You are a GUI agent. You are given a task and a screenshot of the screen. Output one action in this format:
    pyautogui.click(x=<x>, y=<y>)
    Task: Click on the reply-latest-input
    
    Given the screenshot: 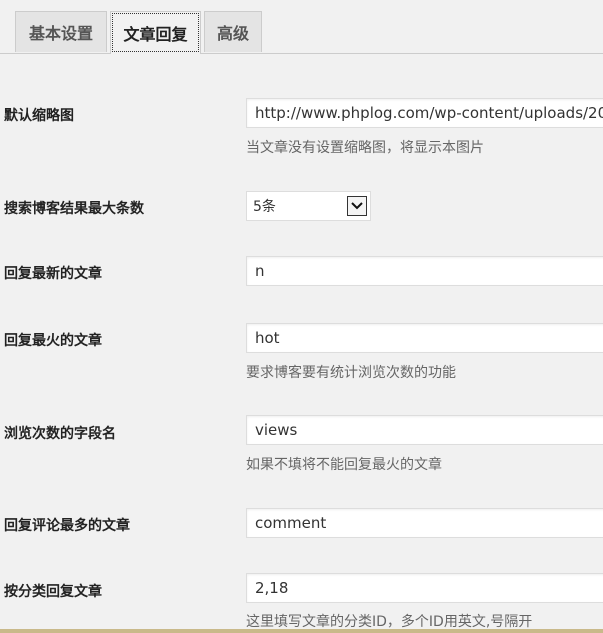 What is the action you would take?
    pyautogui.click(x=424, y=271)
    